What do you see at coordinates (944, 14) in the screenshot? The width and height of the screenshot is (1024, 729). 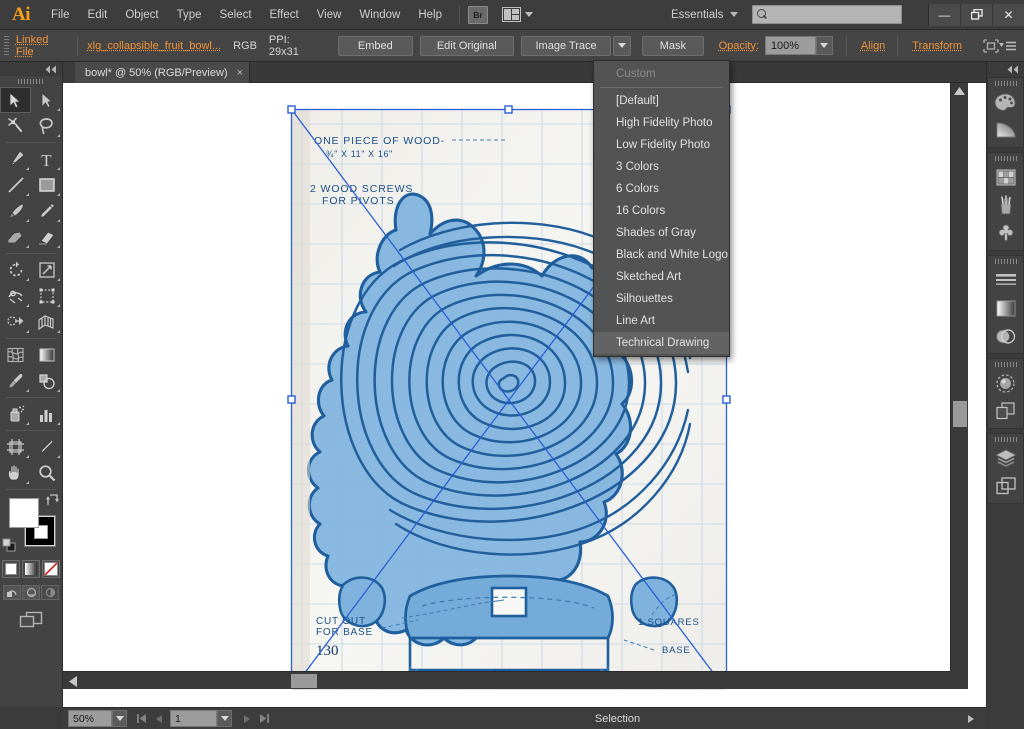 I see `minimize-button: —` at bounding box center [944, 14].